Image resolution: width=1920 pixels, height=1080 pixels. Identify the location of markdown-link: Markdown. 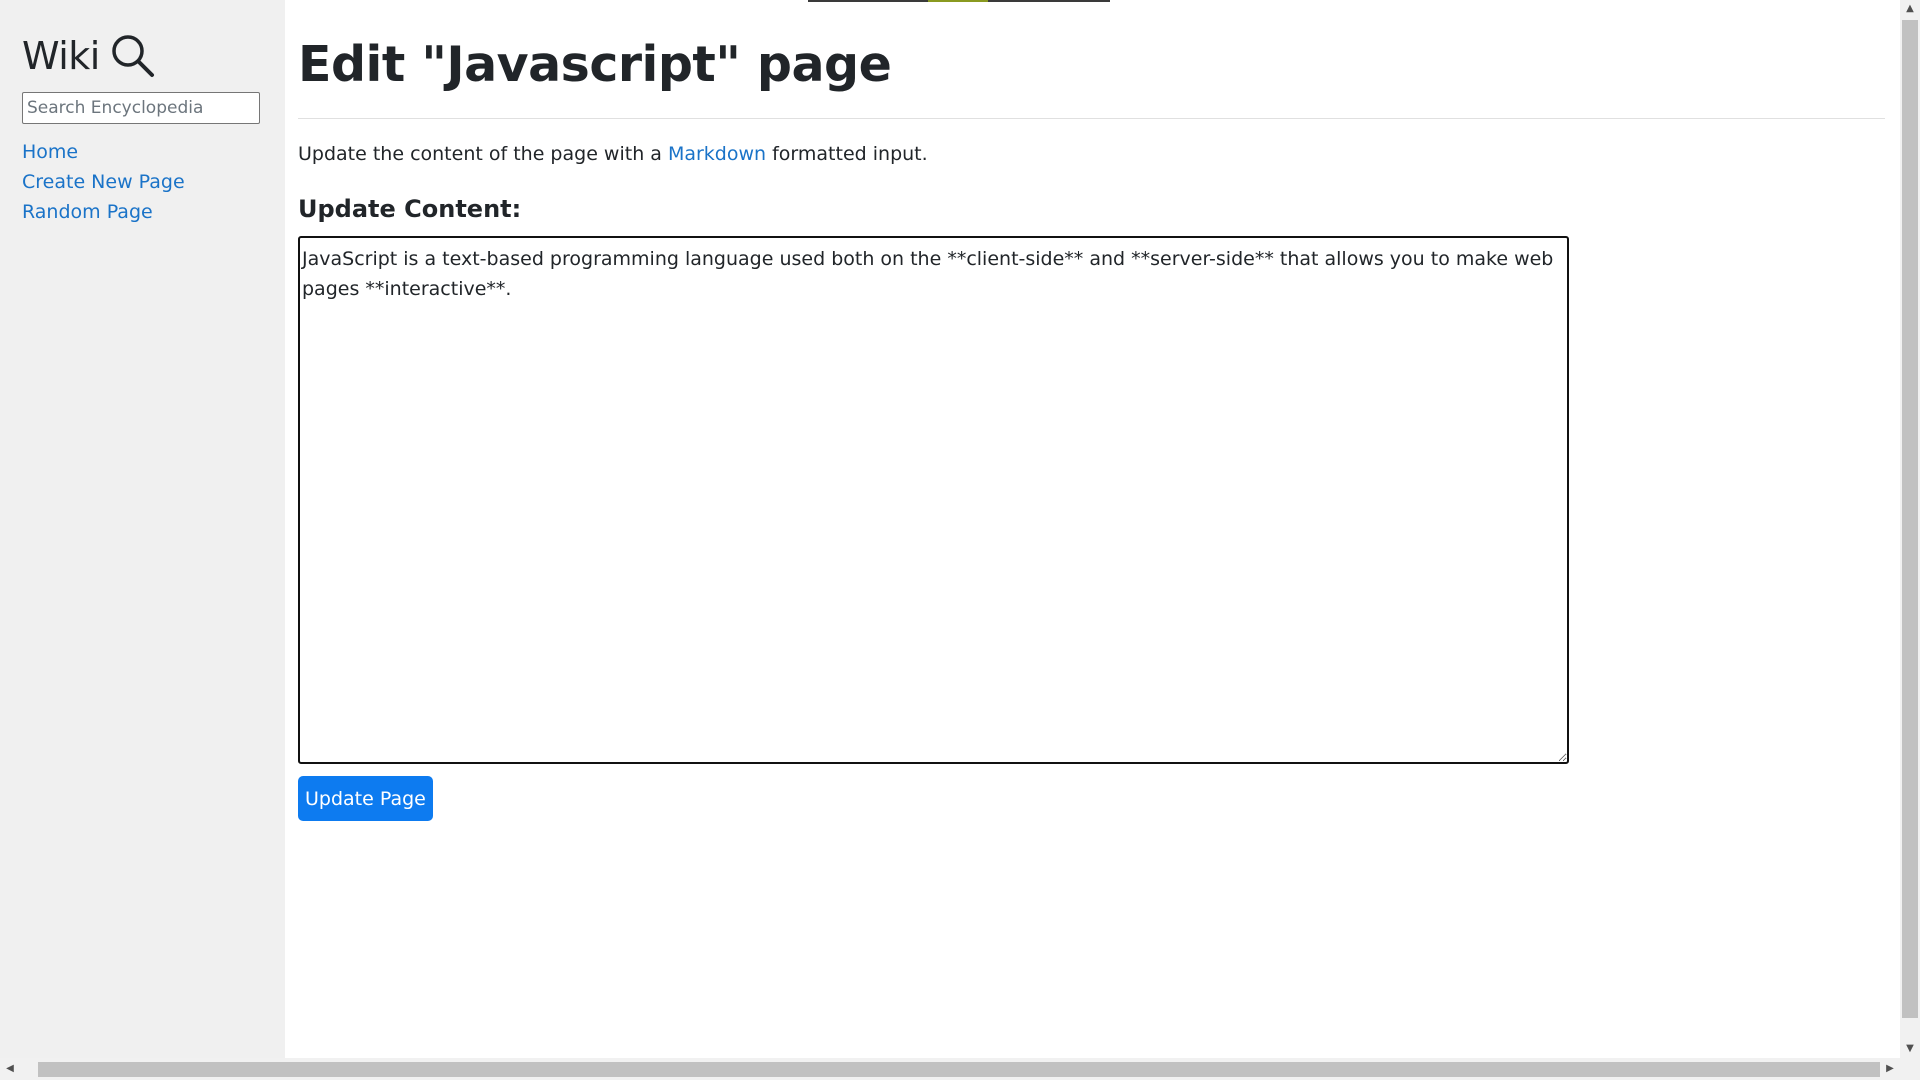
(717, 154).